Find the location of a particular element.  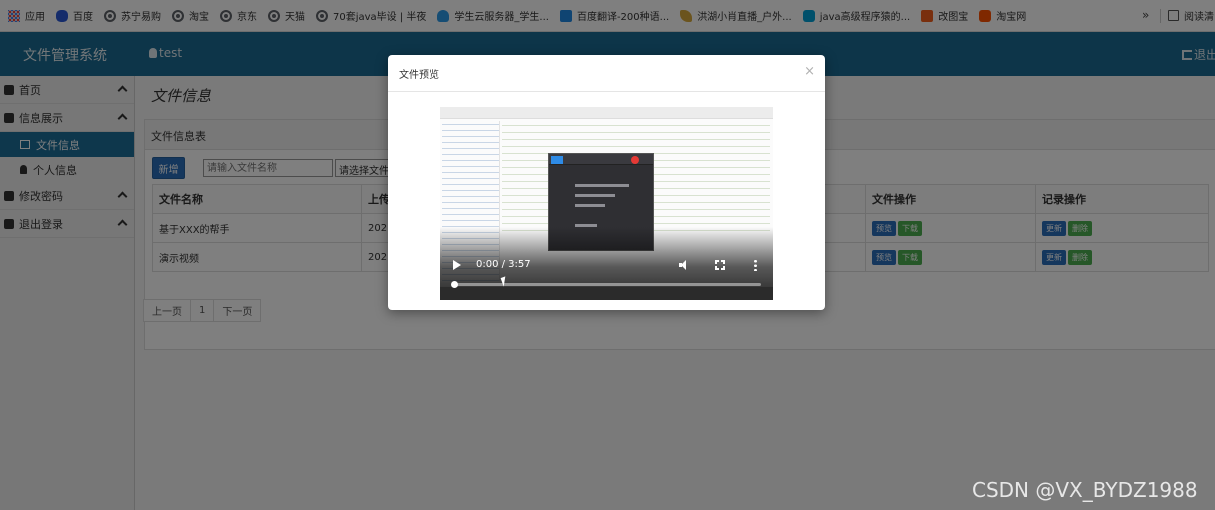

modal-header: 文件预览 × is located at coordinates (606, 73).